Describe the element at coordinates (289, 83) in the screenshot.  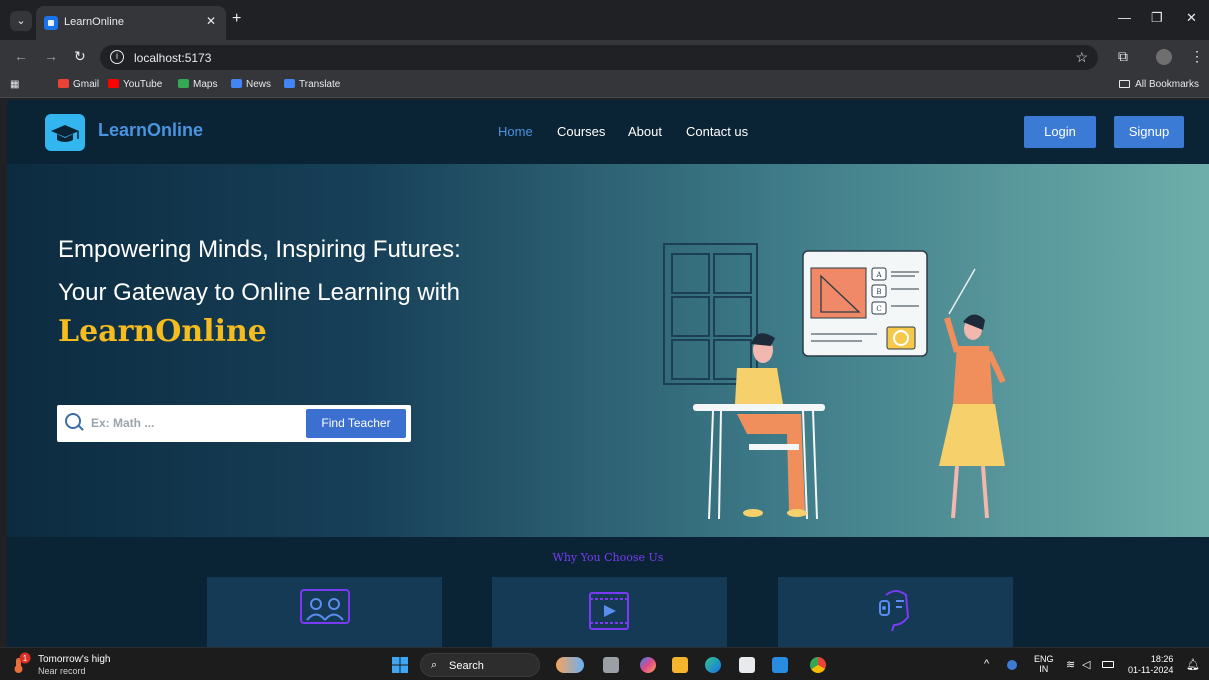
I see `translate-icon` at that location.